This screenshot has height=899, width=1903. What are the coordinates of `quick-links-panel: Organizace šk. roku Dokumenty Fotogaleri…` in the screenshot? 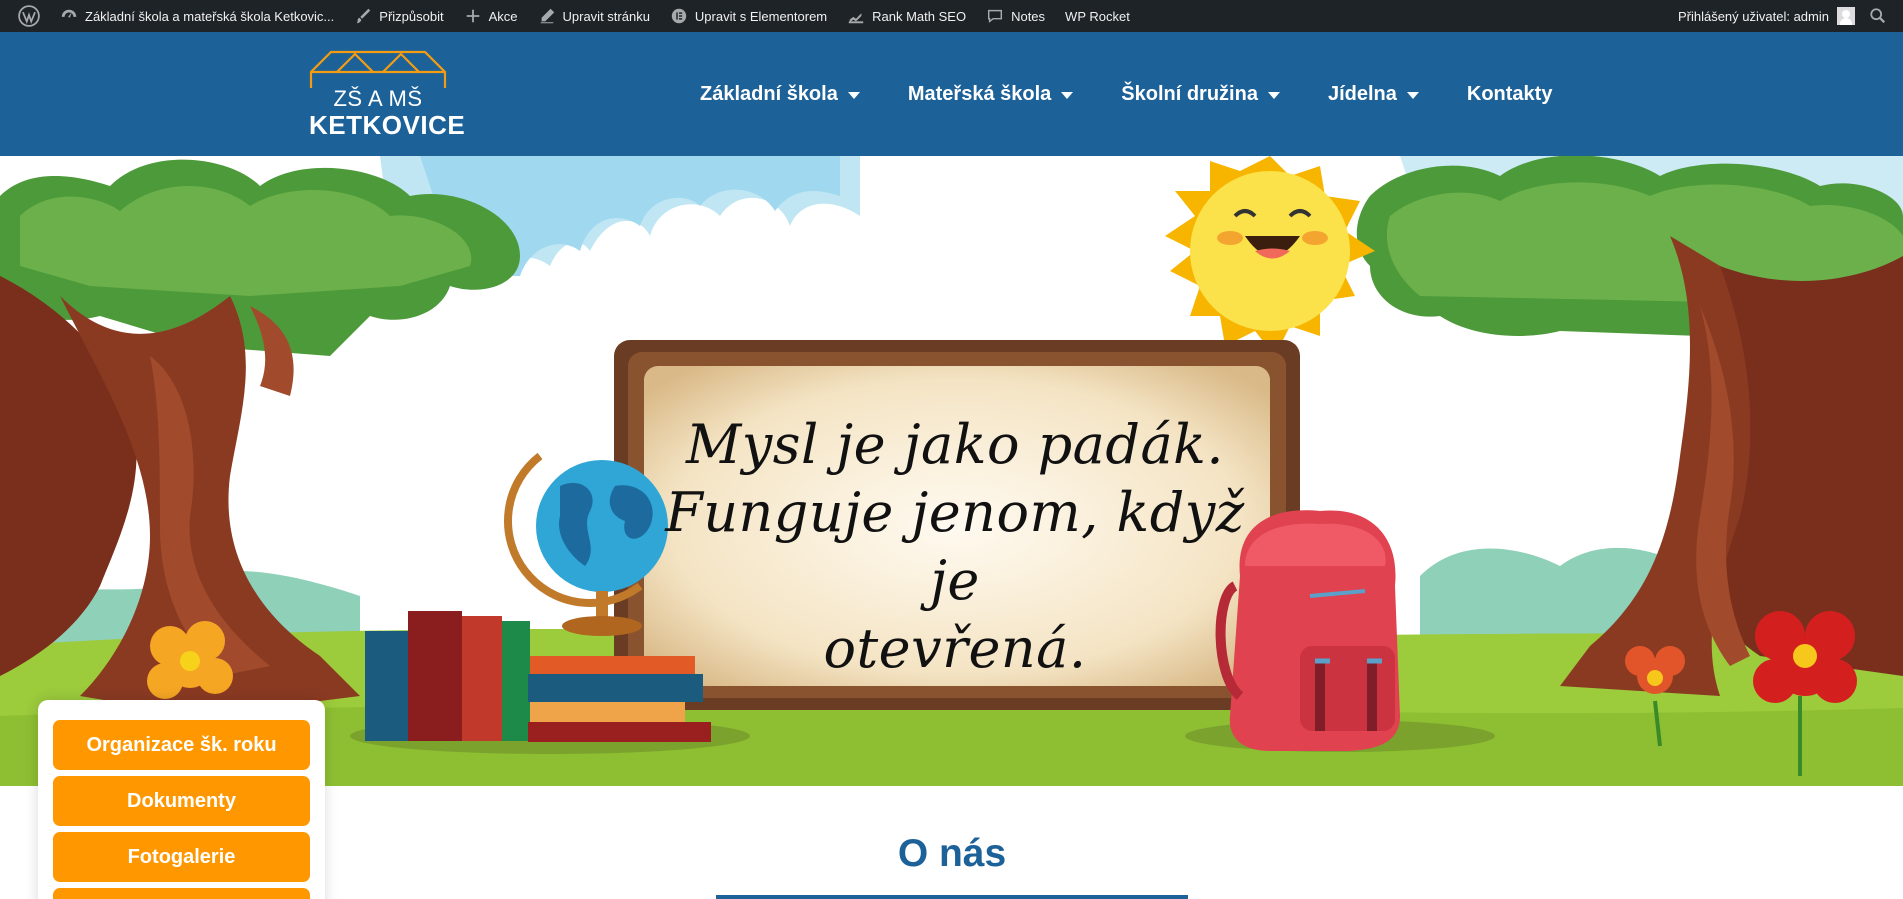 It's located at (181, 799).